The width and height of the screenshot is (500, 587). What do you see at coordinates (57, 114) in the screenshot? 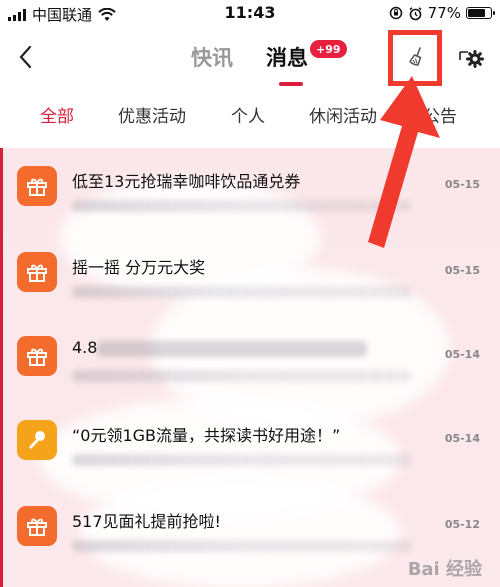
I see `category-all: 全部` at bounding box center [57, 114].